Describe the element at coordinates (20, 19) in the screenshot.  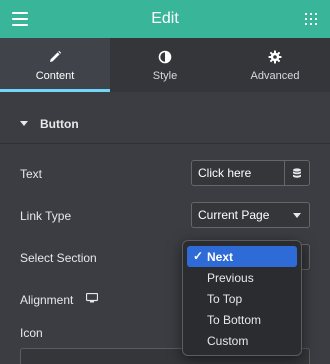
I see `hamburger-icon` at that location.